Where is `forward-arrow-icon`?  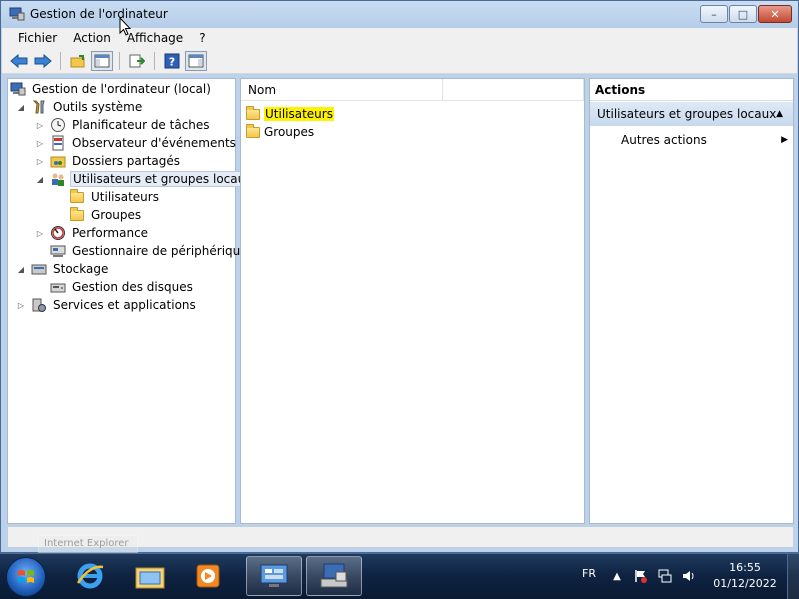
forward-arrow-icon is located at coordinates (43, 60).